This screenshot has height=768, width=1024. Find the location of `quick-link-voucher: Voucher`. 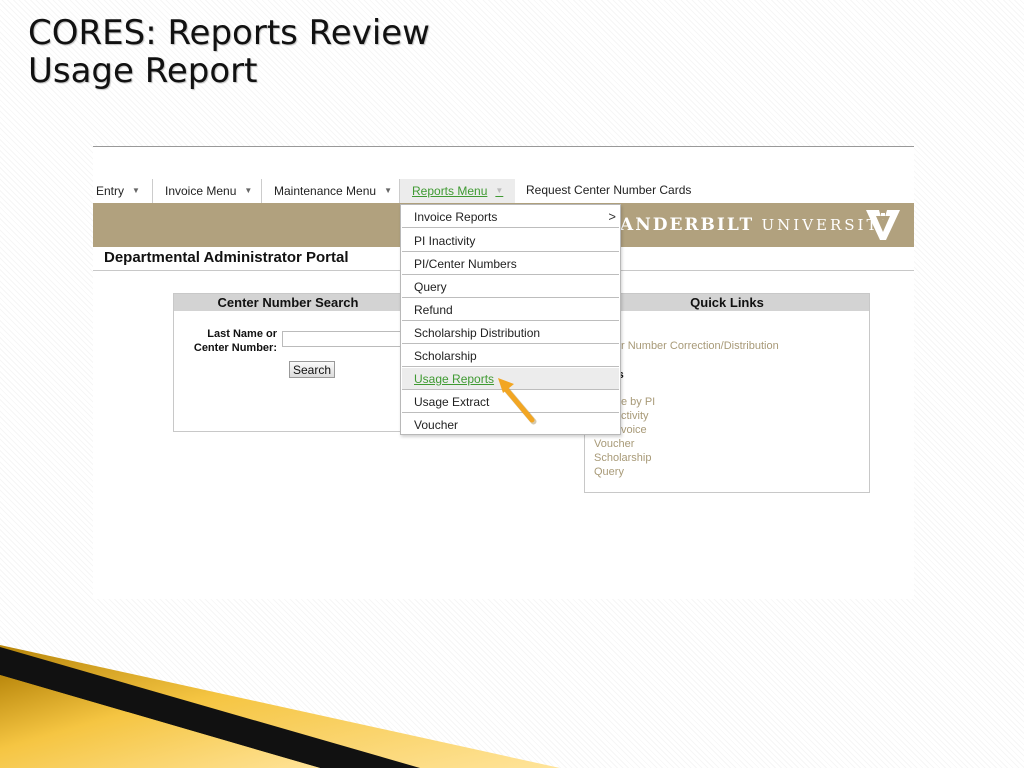

quick-link-voucher: Voucher is located at coordinates (614, 444).